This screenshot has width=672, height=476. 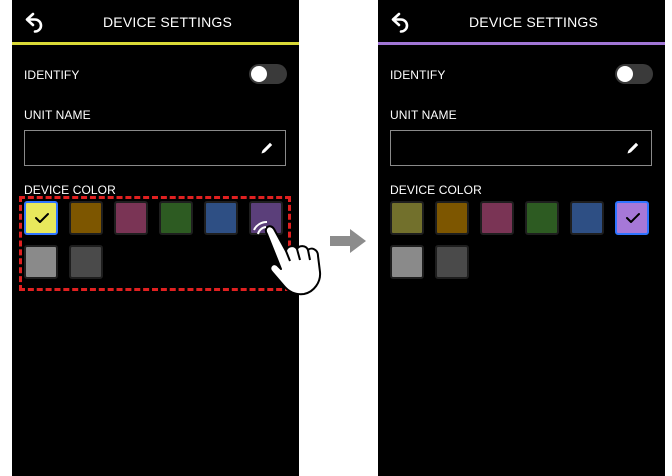 I want to click on right-arrow-icon, so click(x=348, y=241).